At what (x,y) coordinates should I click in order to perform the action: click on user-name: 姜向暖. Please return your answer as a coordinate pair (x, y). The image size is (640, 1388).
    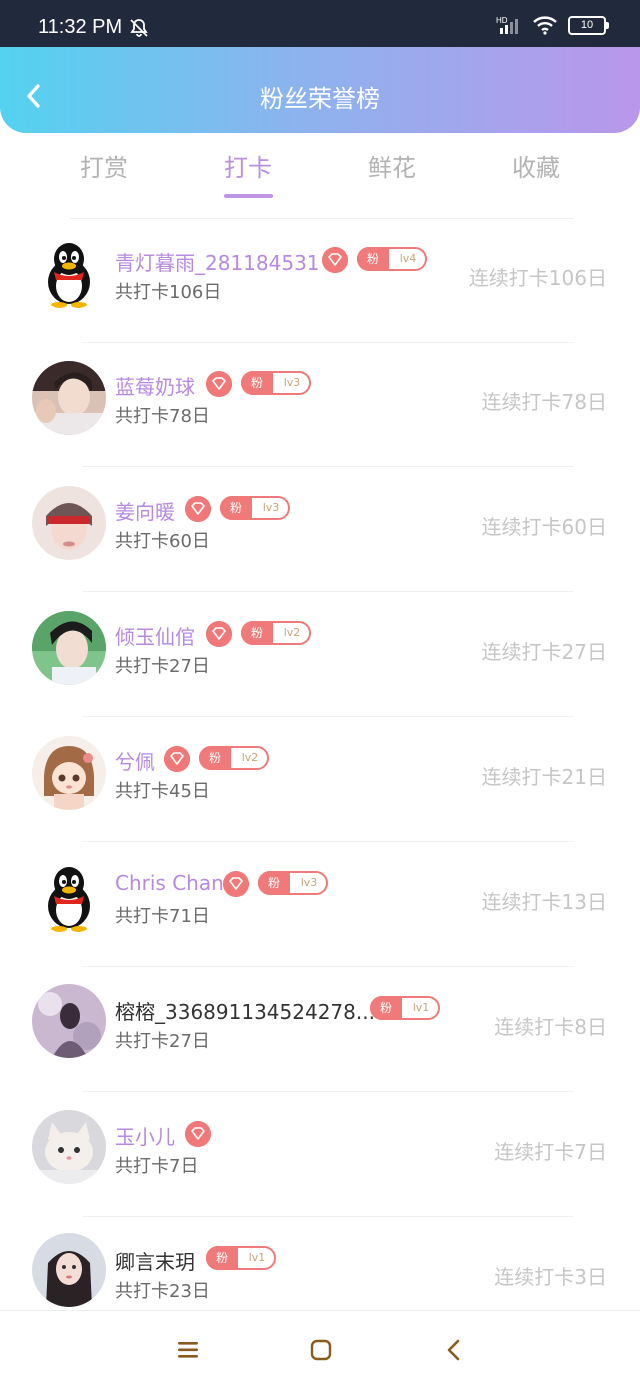
    Looking at the image, I should click on (145, 510).